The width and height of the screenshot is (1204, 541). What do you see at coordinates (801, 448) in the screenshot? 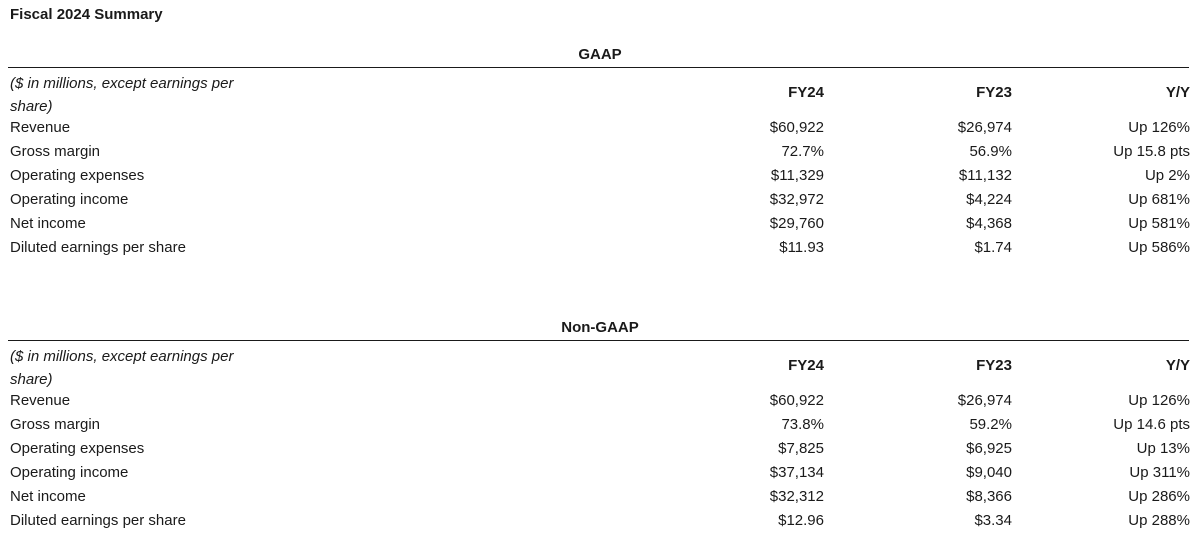
I see `fy24-value: $7,825` at bounding box center [801, 448].